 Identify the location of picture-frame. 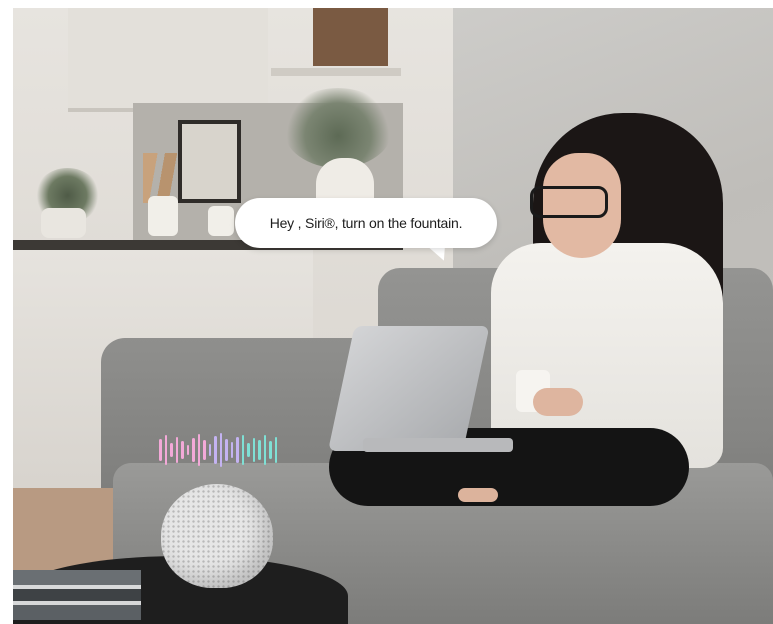
(209, 161).